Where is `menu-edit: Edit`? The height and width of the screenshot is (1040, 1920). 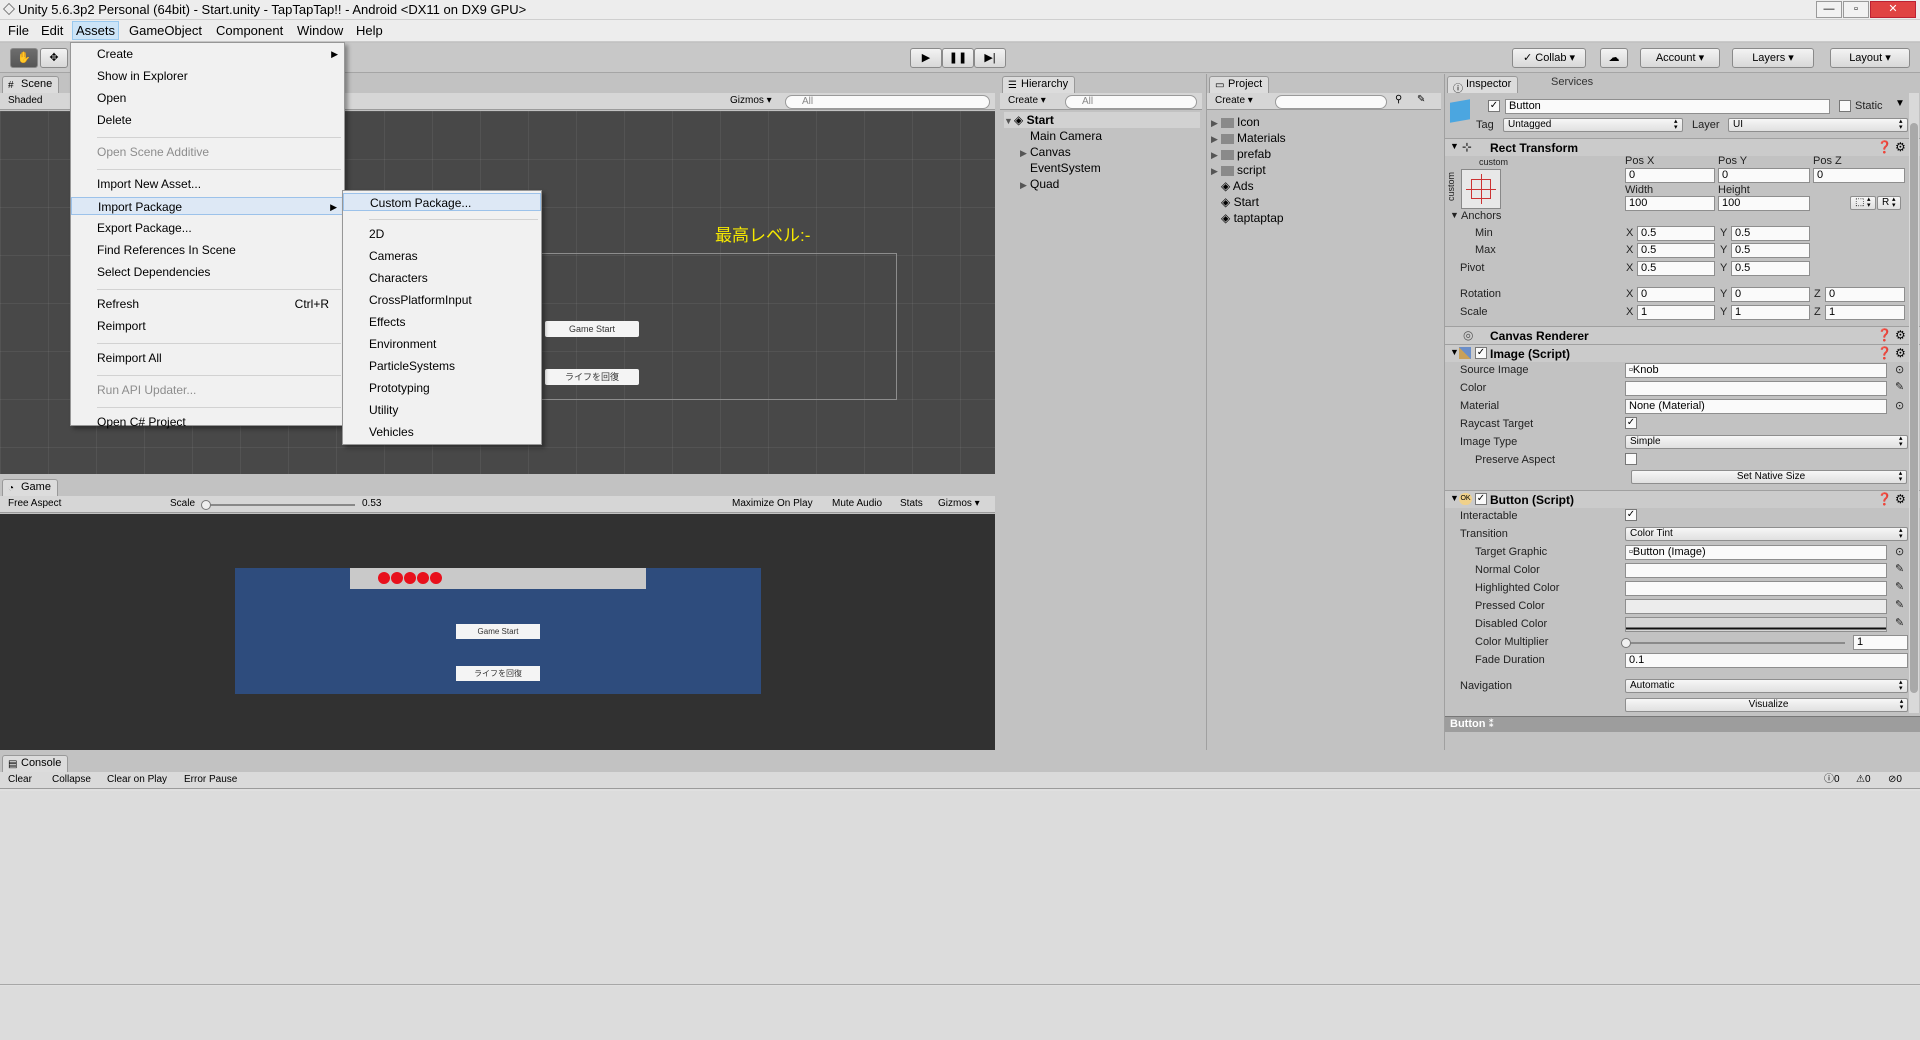
menu-edit: Edit is located at coordinates (52, 30).